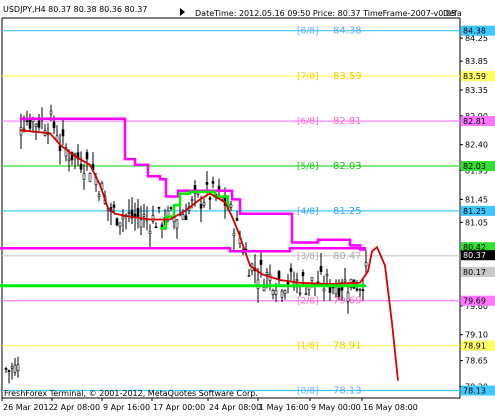 This screenshot has height=416, width=495. I want to click on murrey-level-value: 81.25, so click(347, 211).